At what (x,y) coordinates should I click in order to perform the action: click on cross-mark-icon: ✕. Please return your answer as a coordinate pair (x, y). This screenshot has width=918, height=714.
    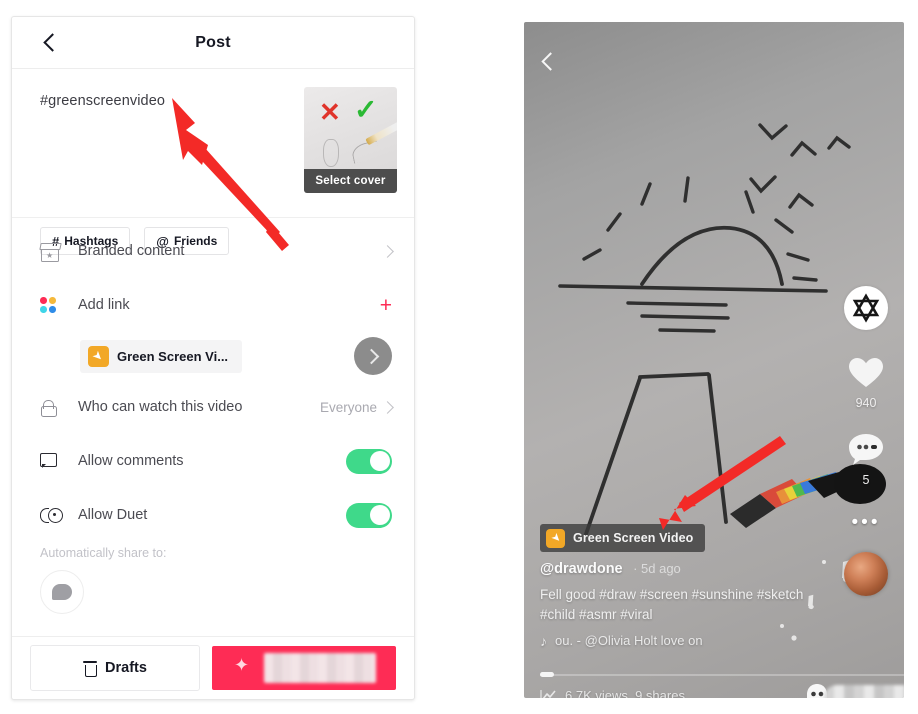
    Looking at the image, I should click on (330, 112).